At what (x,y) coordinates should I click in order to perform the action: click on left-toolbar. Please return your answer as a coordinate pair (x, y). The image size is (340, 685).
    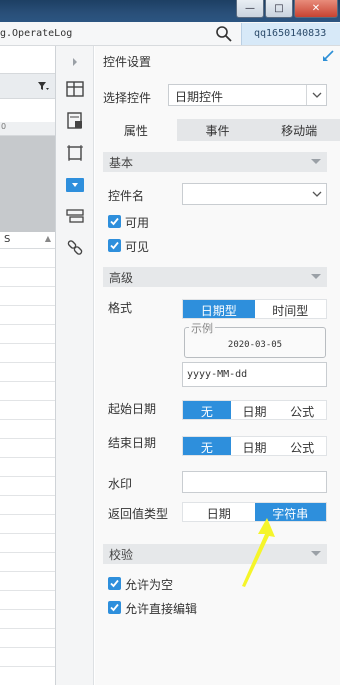
    Looking at the image, I should click on (27, 86).